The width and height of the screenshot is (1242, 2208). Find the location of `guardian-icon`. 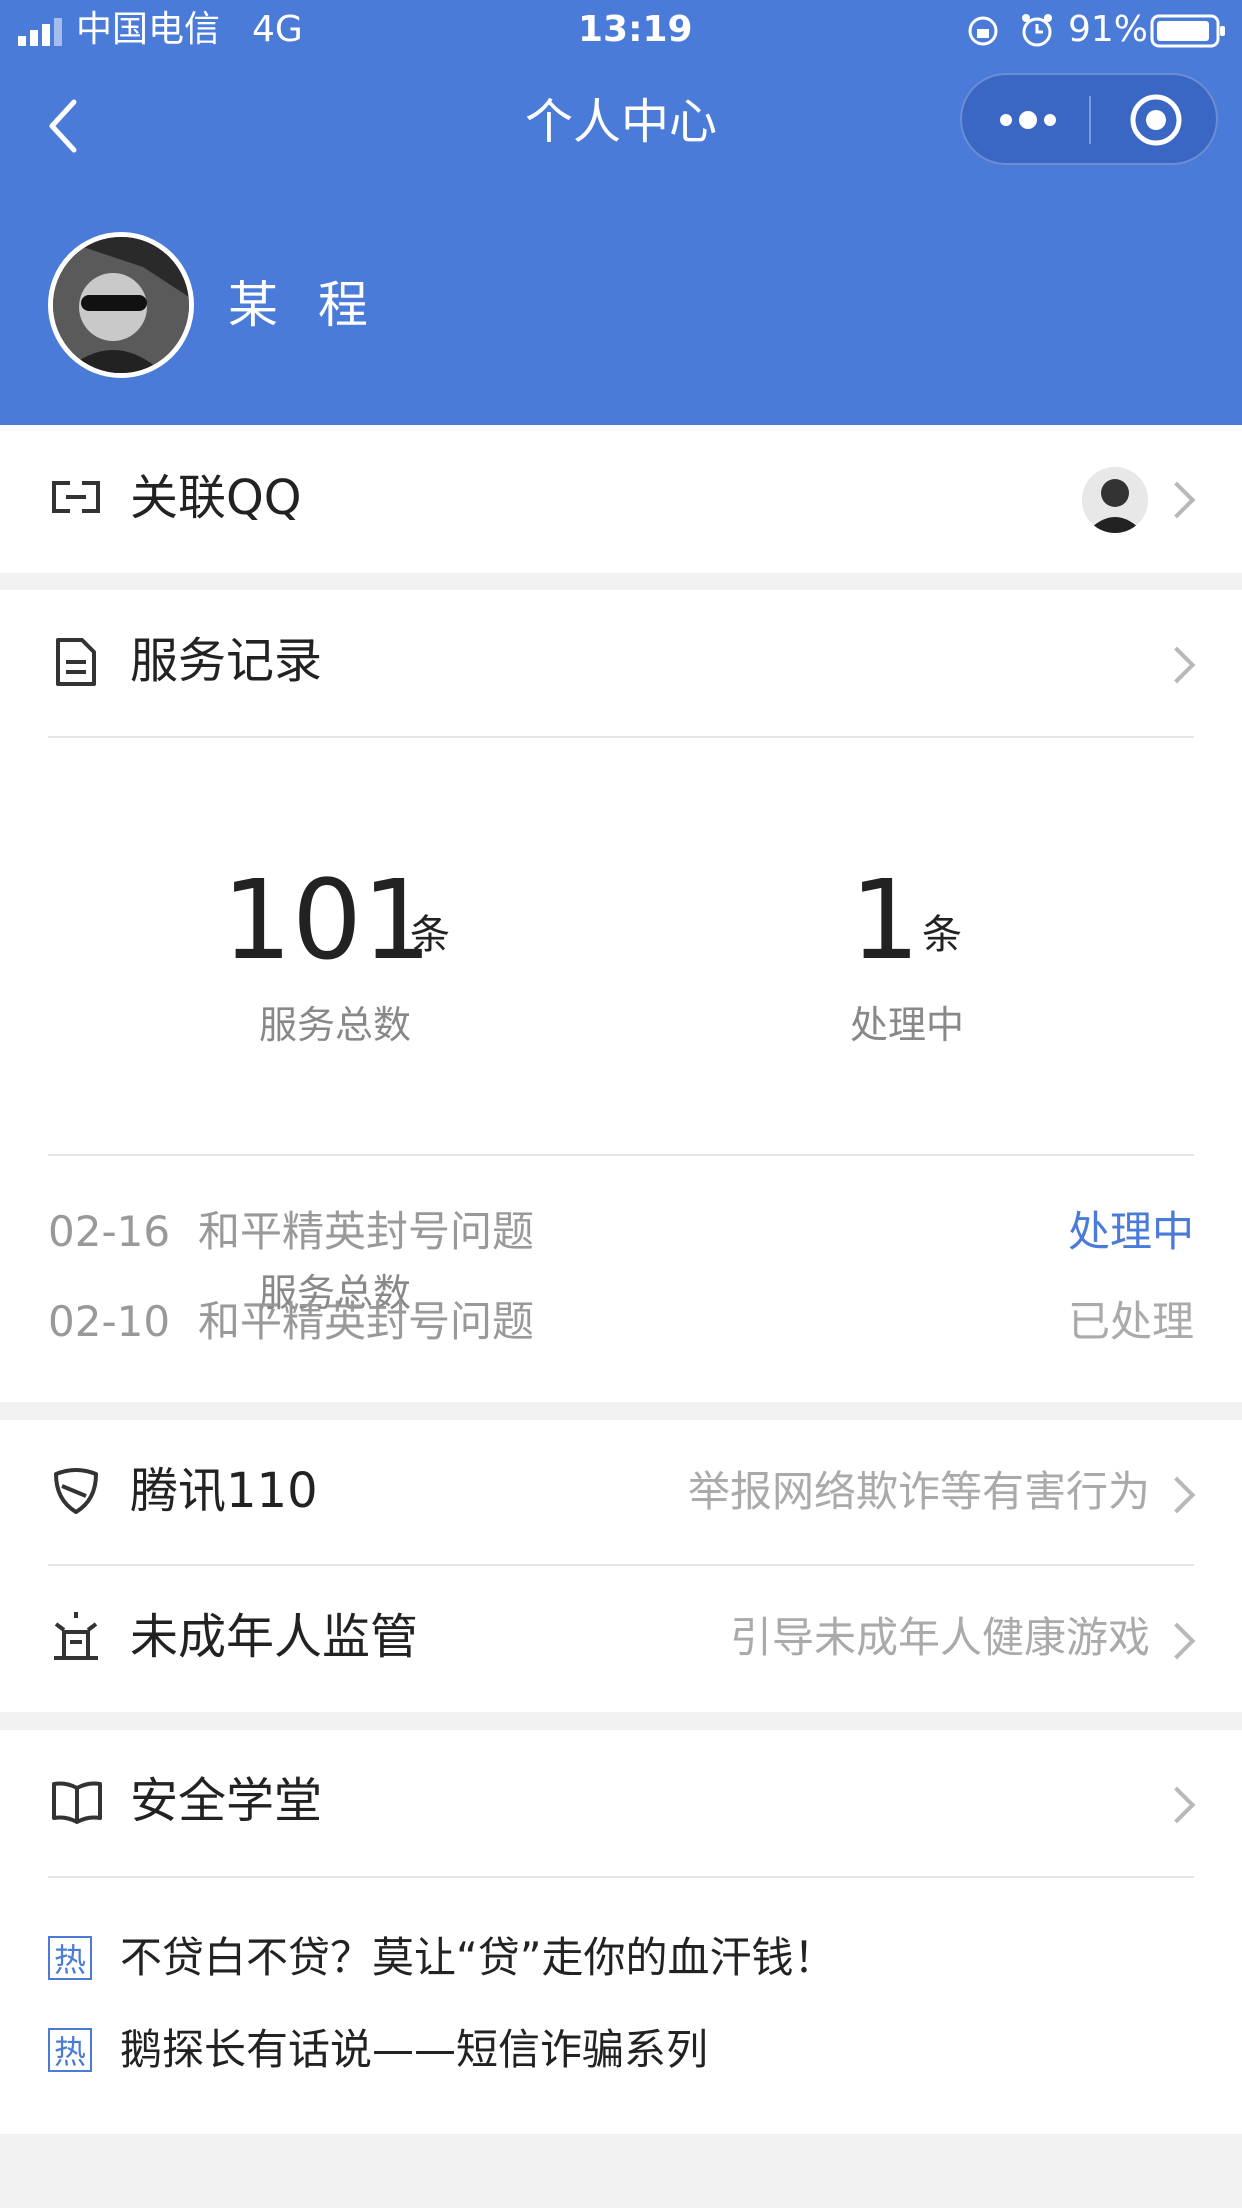

guardian-icon is located at coordinates (76, 1636).